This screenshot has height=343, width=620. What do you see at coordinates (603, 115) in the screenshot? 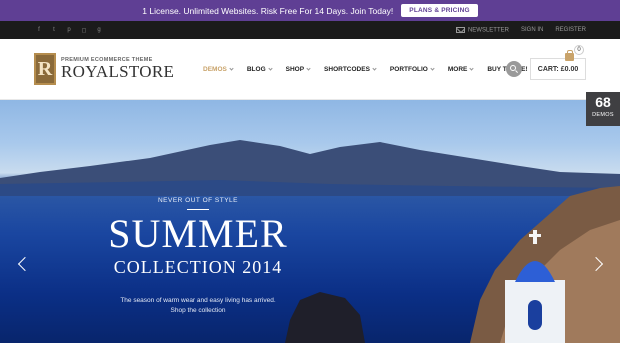
I see `demos-label: DEMOS` at bounding box center [603, 115].